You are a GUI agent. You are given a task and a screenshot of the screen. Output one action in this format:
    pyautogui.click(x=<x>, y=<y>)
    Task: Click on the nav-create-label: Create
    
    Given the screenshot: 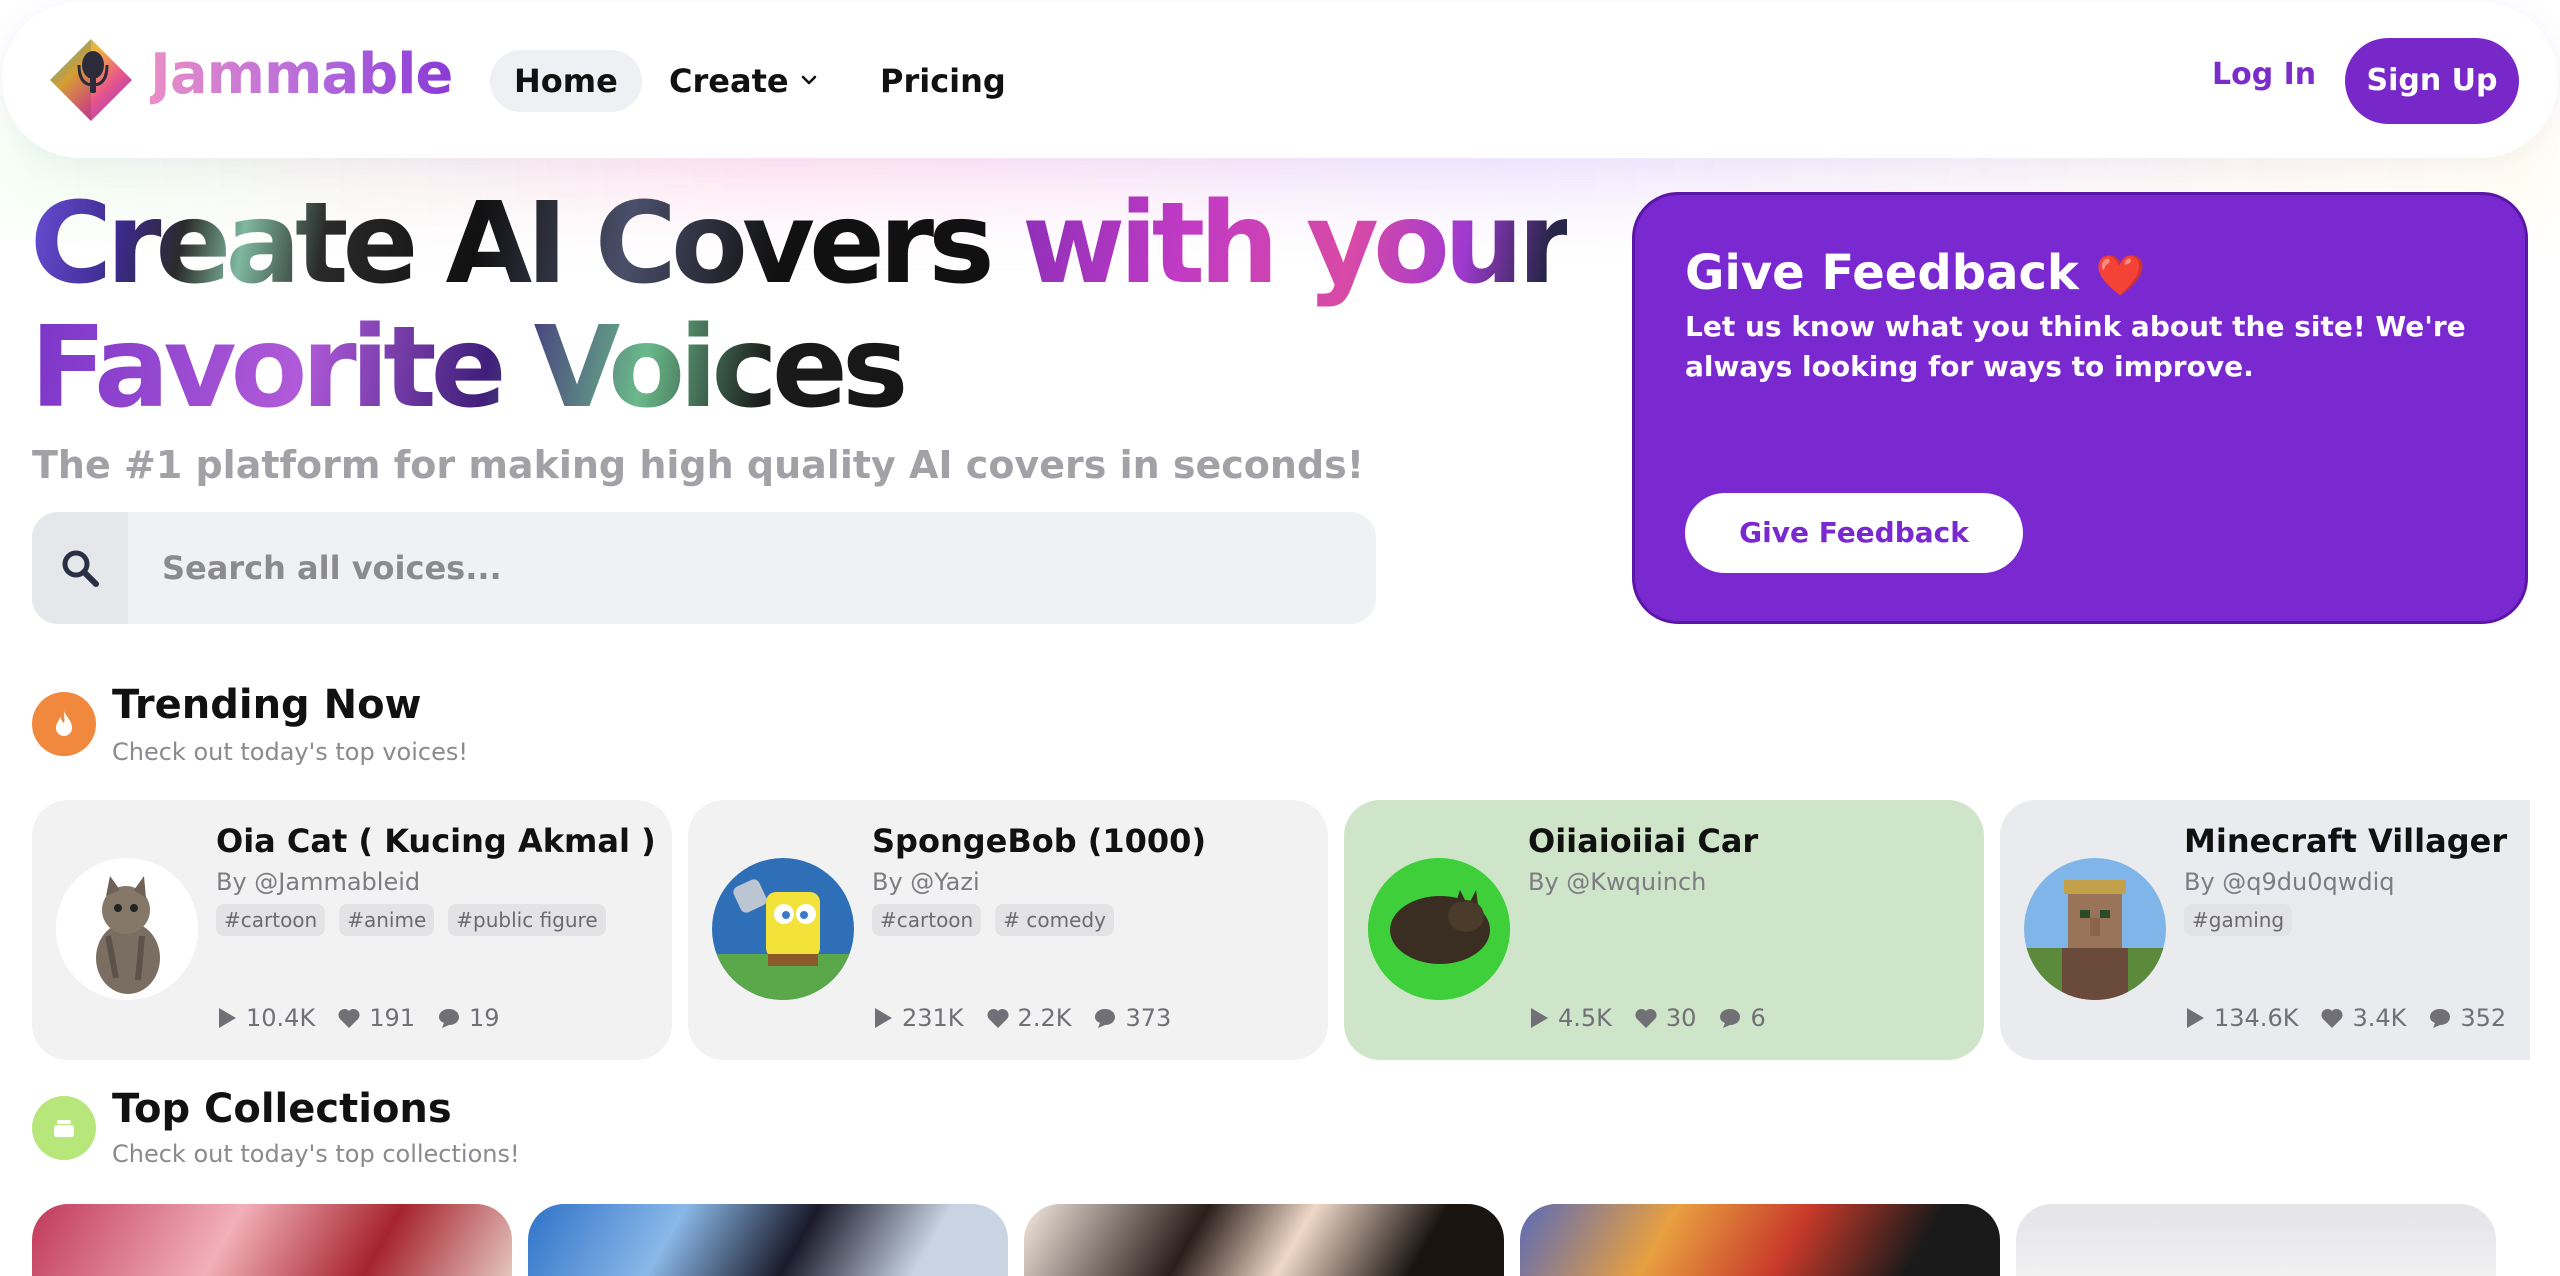 What is the action you would take?
    pyautogui.click(x=729, y=81)
    